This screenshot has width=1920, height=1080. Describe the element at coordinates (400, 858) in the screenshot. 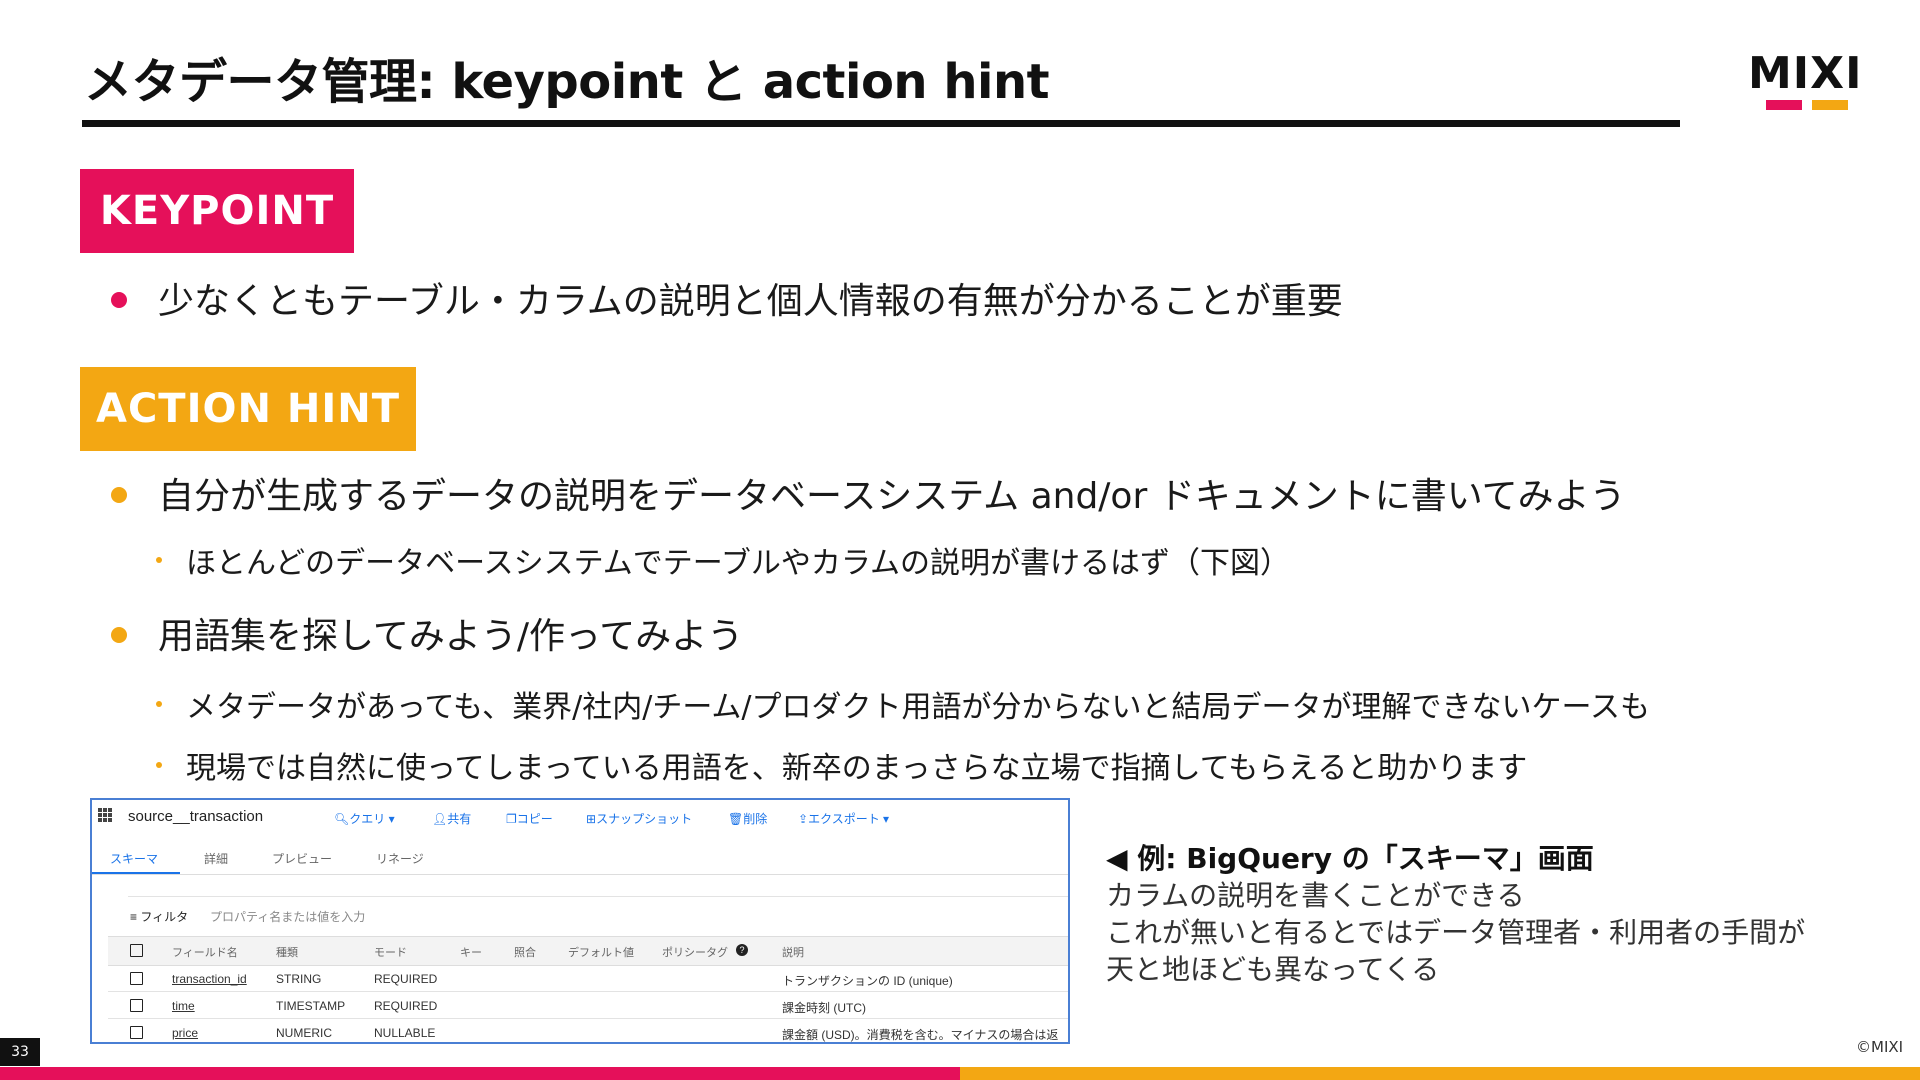

I see `tab-lineage: リネージ` at that location.